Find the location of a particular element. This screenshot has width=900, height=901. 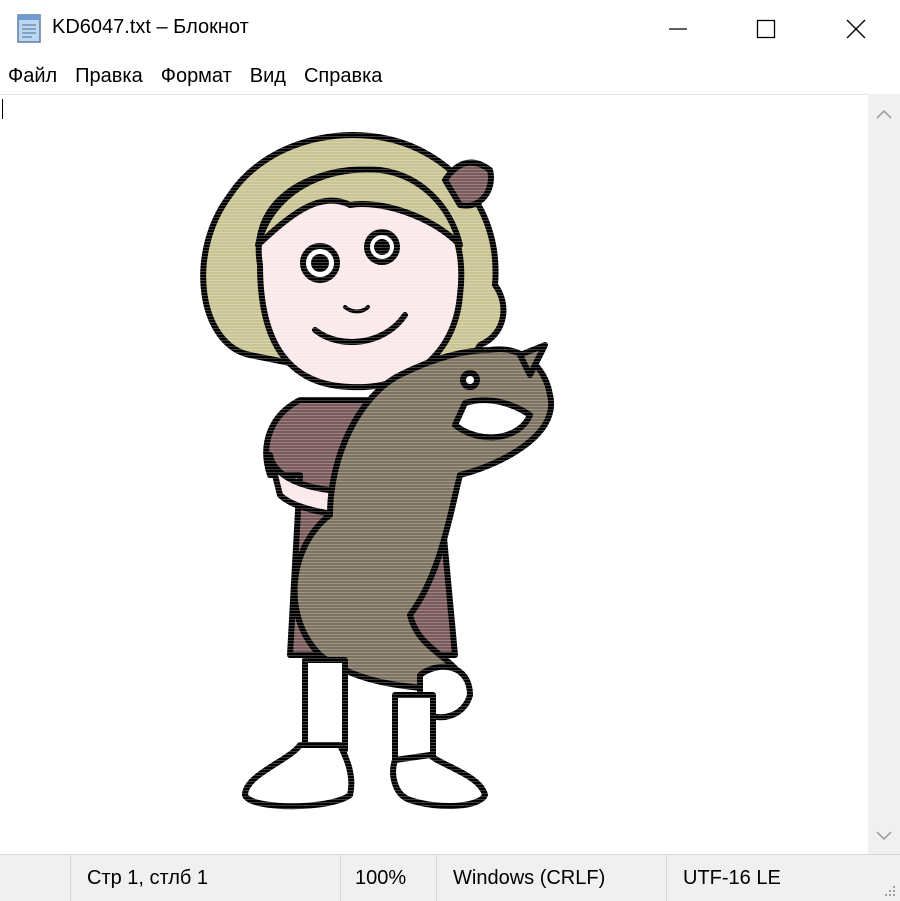

minimize-icon is located at coordinates (678, 29).